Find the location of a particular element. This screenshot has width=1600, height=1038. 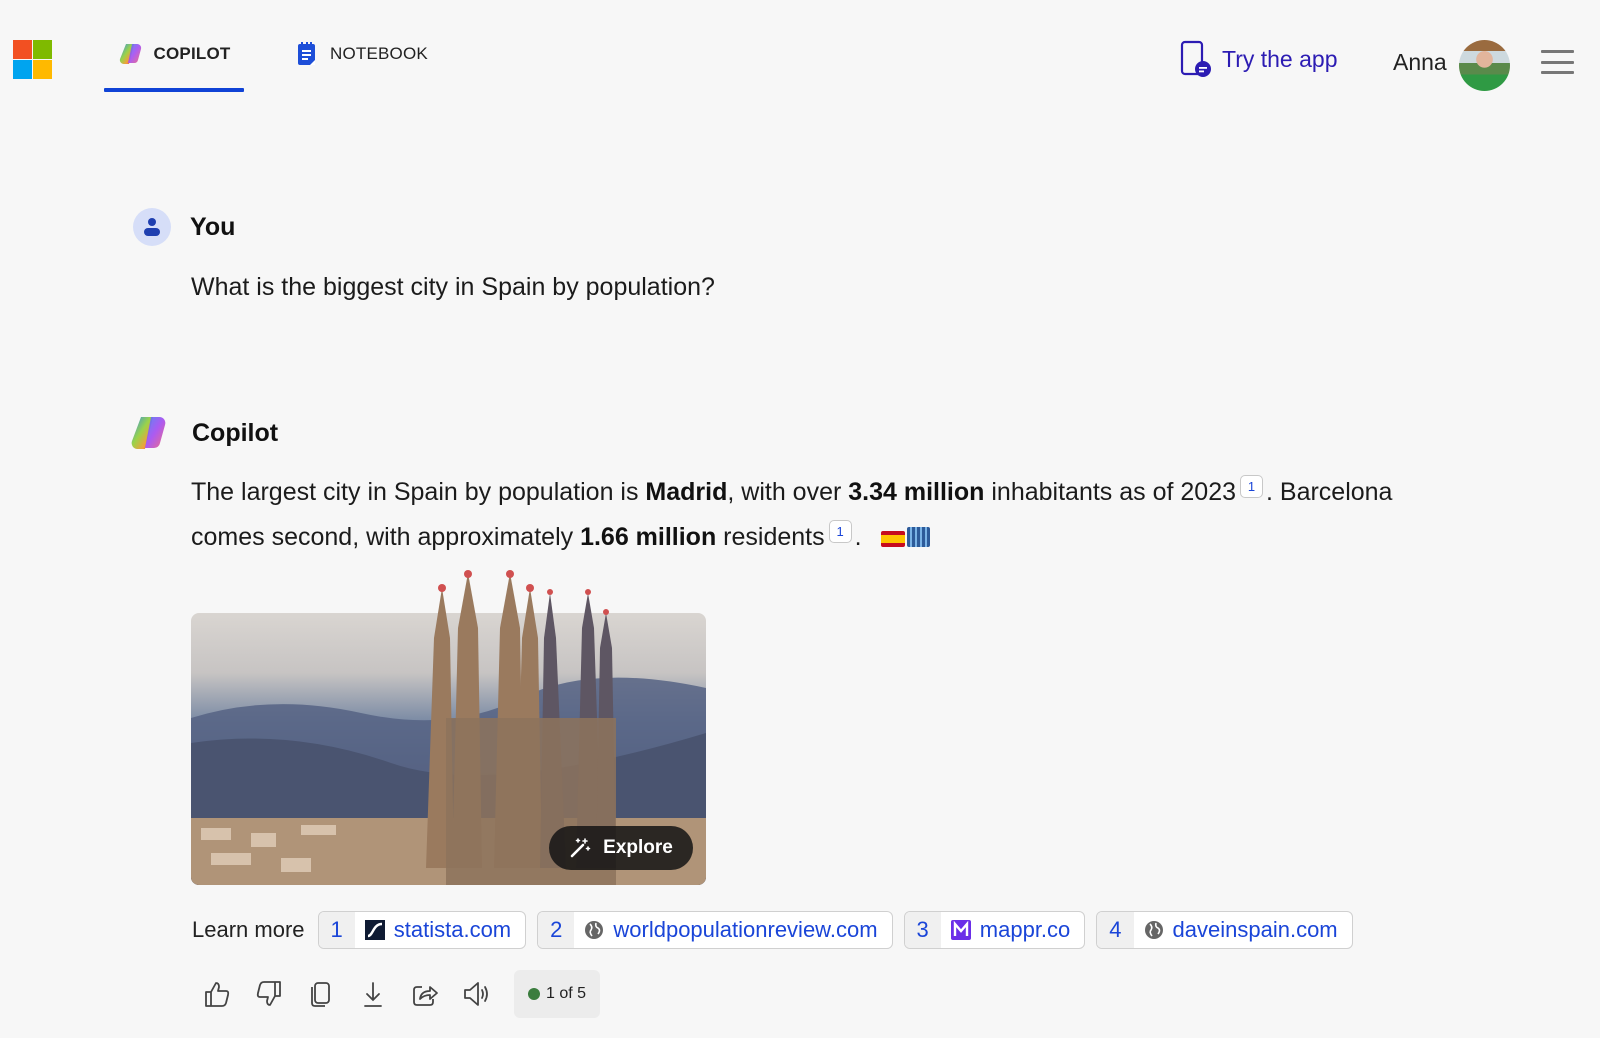

hamburger-menu-icon is located at coordinates (1557, 62).